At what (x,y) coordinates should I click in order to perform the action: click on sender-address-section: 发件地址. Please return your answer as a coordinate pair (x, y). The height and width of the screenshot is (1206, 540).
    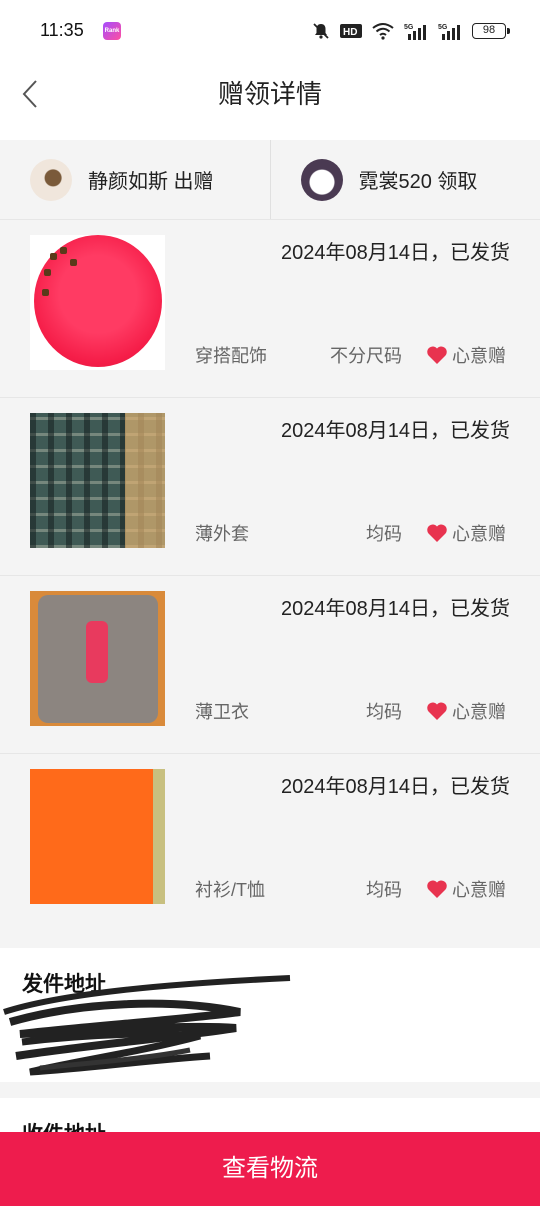
    Looking at the image, I should click on (270, 1015).